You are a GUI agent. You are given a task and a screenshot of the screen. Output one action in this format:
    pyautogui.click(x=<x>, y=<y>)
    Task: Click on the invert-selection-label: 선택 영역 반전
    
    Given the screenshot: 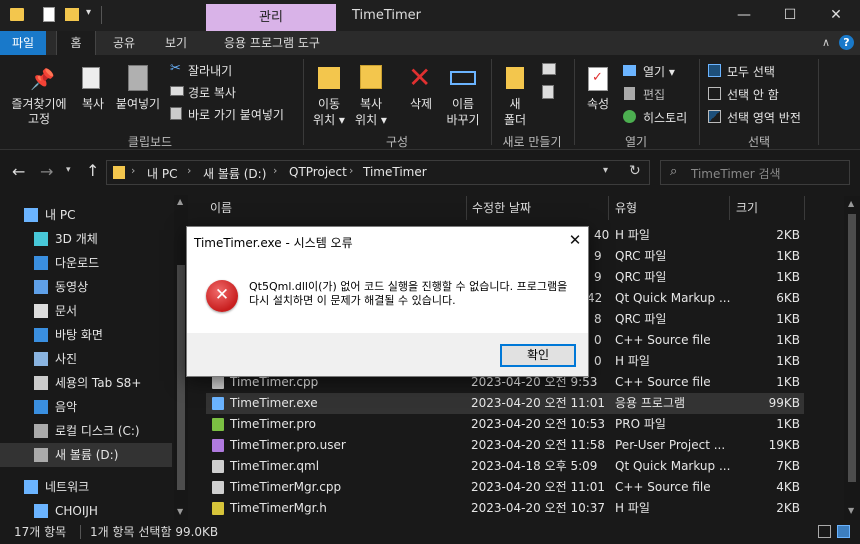 What is the action you would take?
    pyautogui.click(x=764, y=118)
    